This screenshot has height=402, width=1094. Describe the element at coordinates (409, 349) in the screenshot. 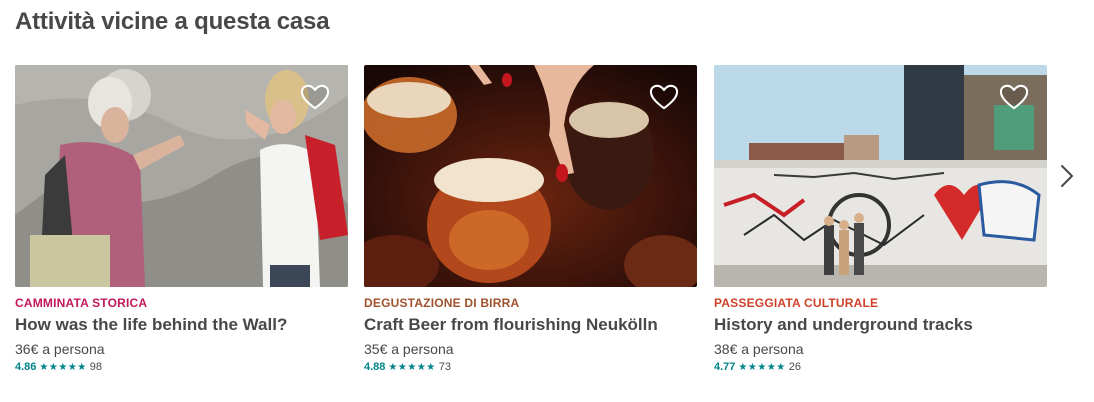

I see `activity-price: 35€ a persona` at that location.